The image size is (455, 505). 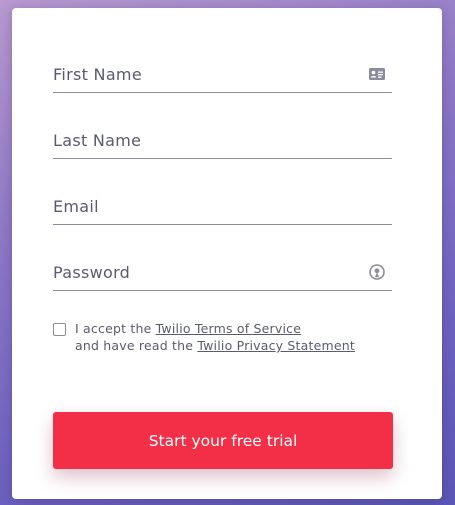 I want to click on password-input, so click(x=203, y=272).